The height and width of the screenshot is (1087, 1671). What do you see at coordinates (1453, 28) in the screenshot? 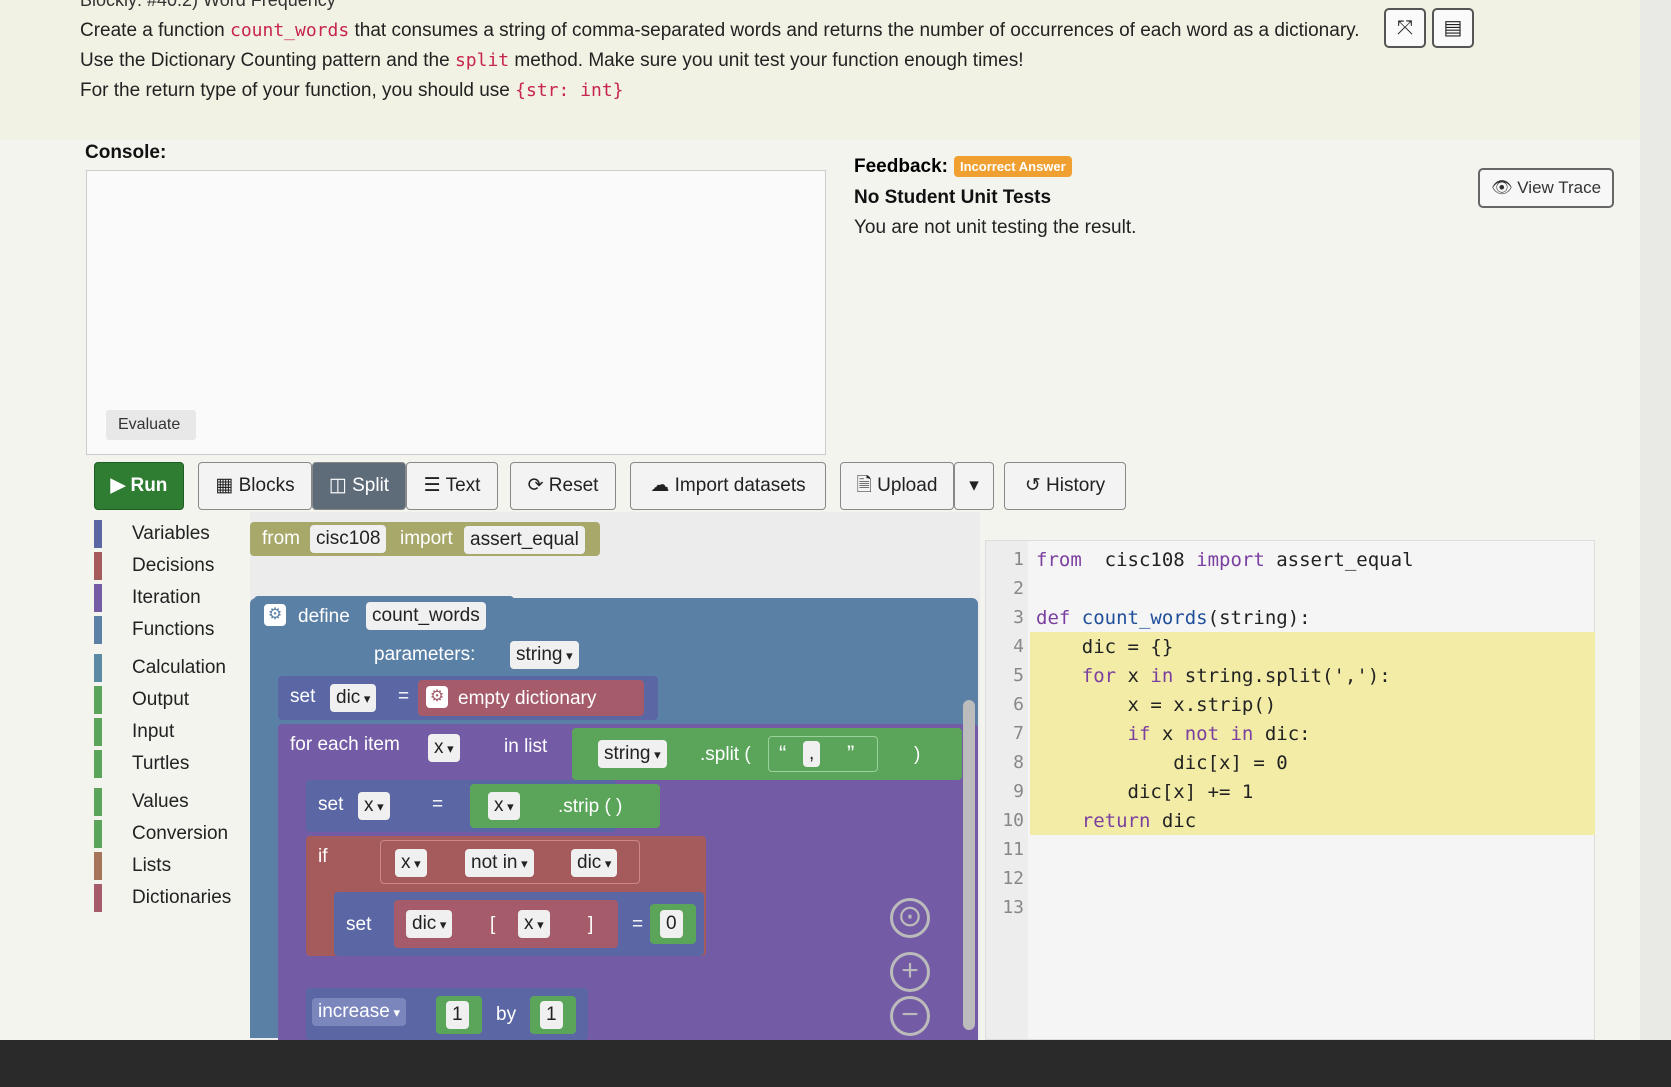
I see `menu-icon: ▤` at bounding box center [1453, 28].